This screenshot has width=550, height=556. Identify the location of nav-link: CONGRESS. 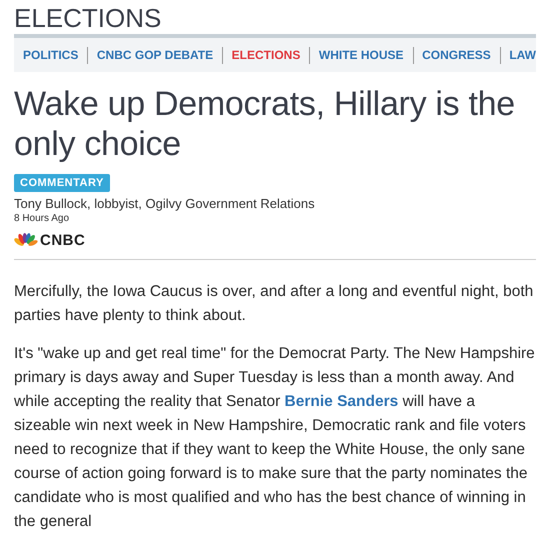
(456, 55).